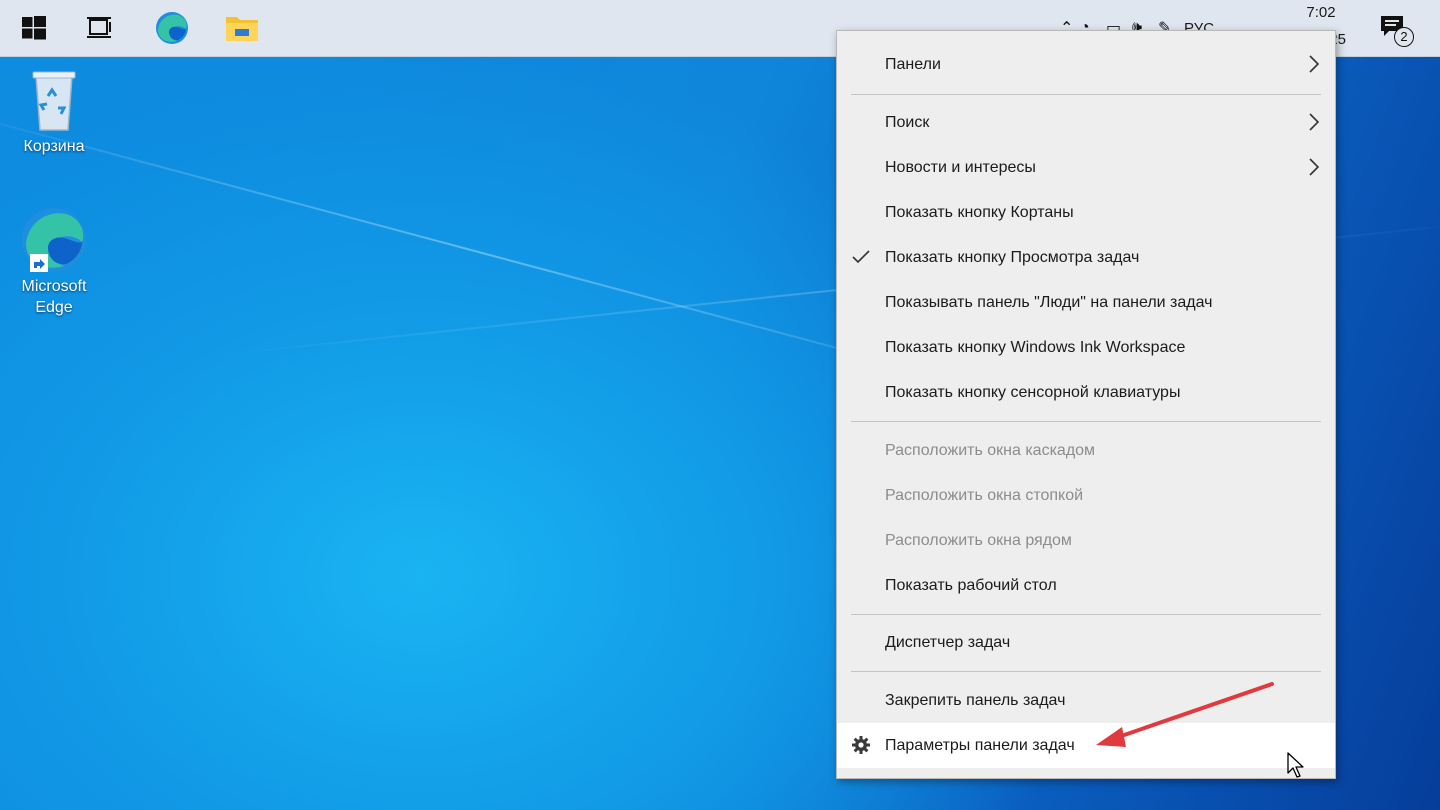 This screenshot has width=1440, height=810. Describe the element at coordinates (960, 167) in the screenshot. I see `menu-item-label: Новости и интересы` at that location.